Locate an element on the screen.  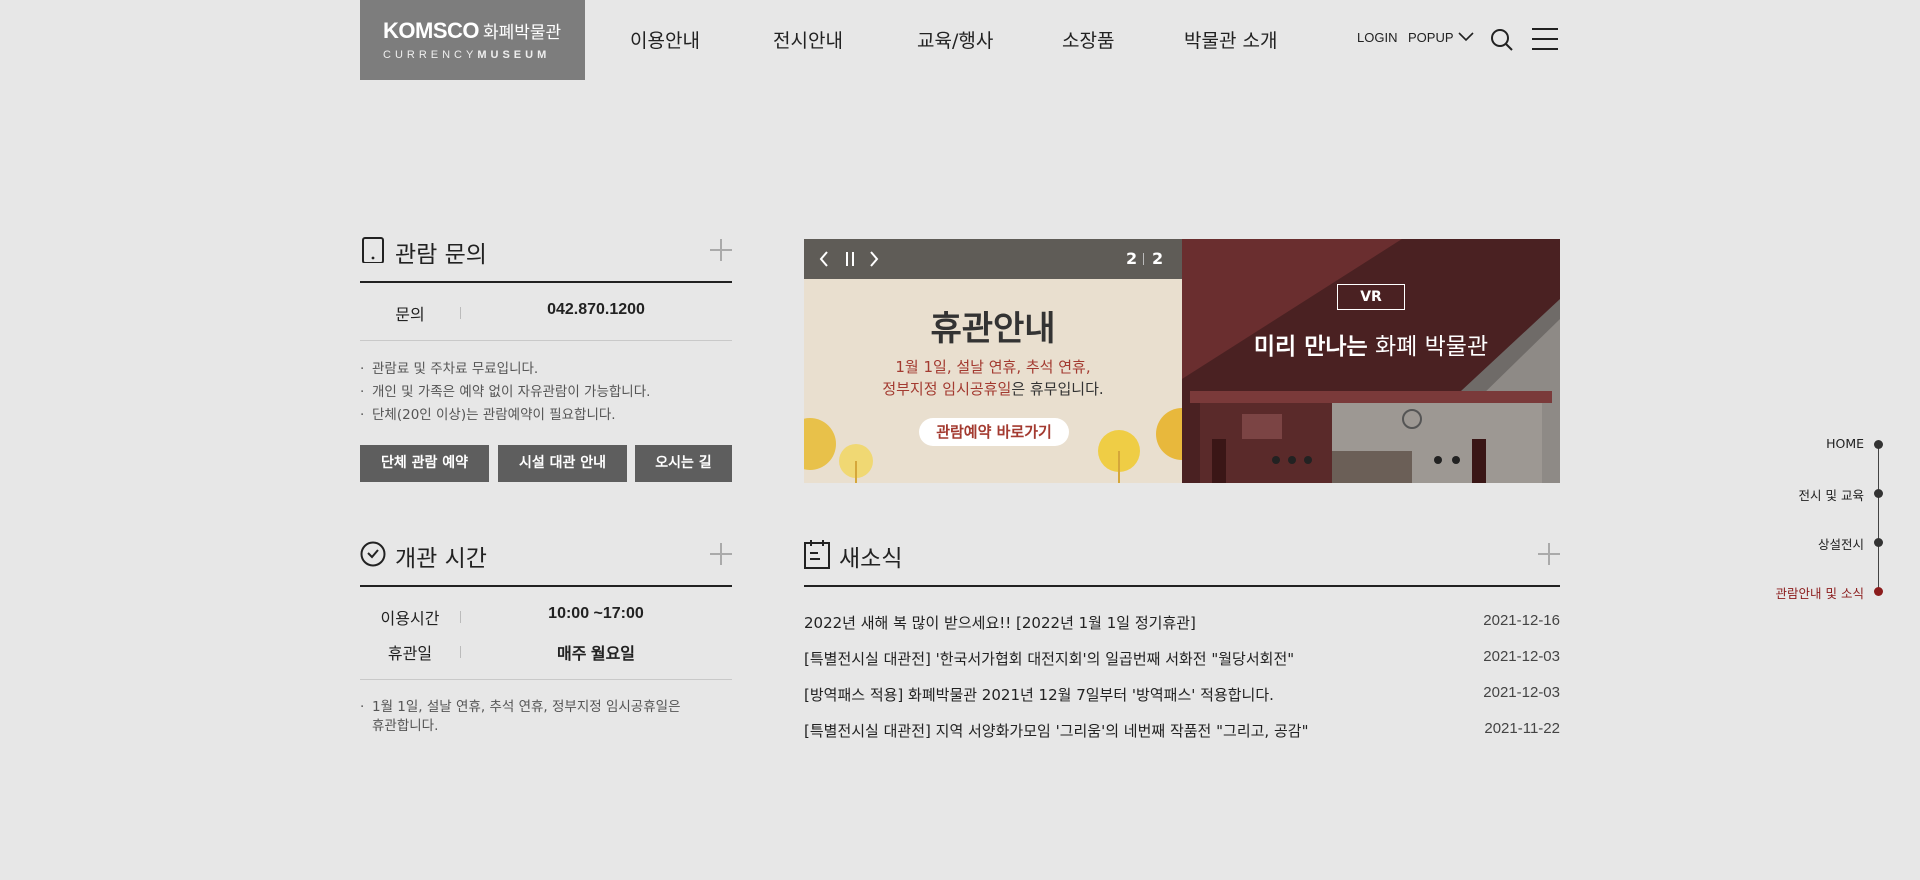
note-item: 1월 1일, 설날 연휴, 추석 연휴, 정부지정 임시공휴일은 휴관합니다. is located at coordinates (525, 717).